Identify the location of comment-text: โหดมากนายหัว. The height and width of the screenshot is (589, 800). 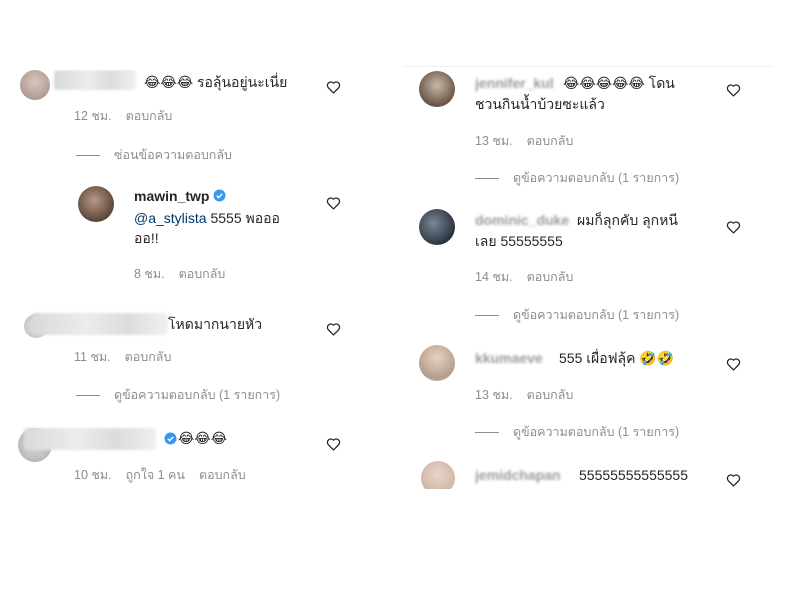
(215, 324).